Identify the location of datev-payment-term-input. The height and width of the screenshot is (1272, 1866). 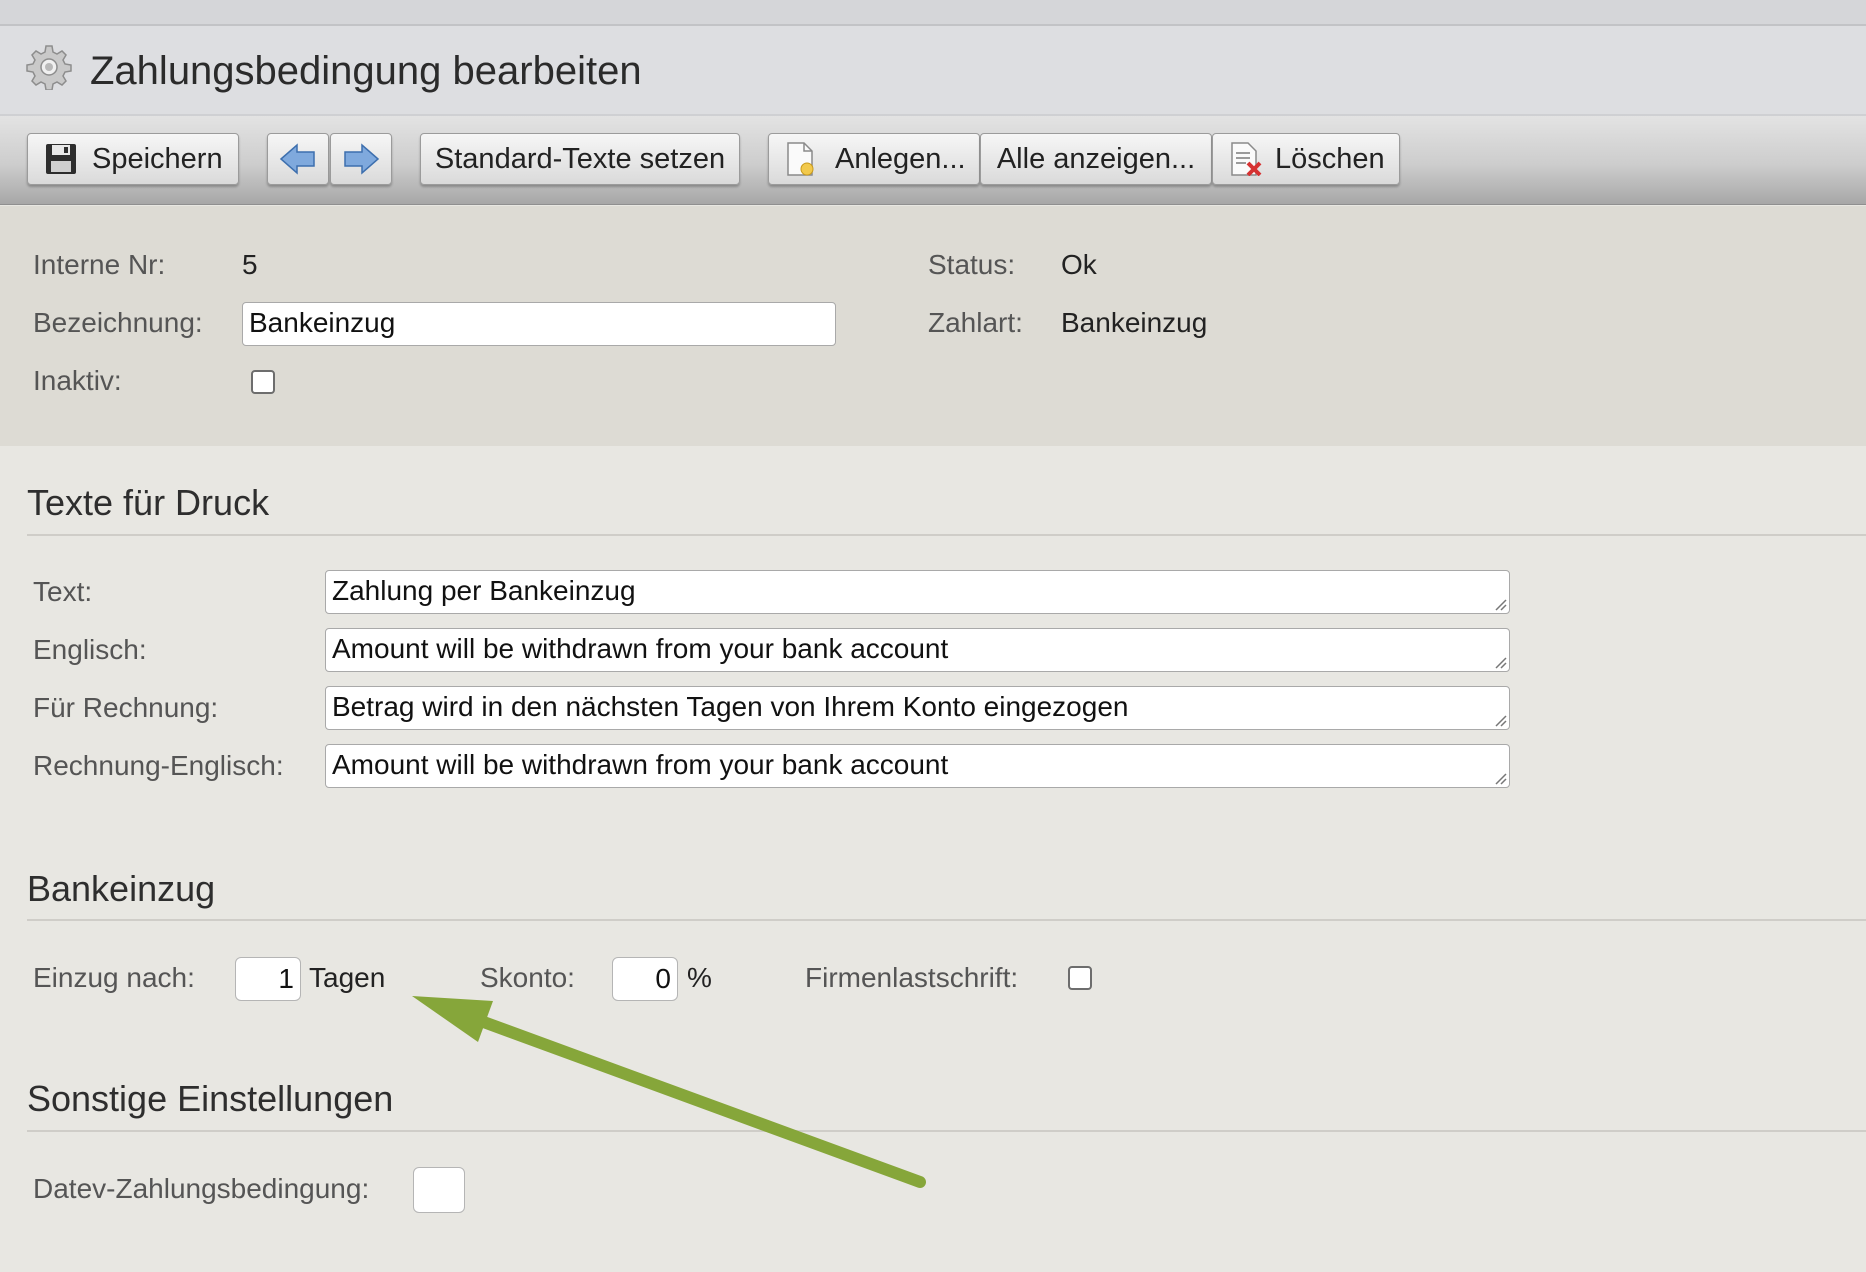
(439, 1190).